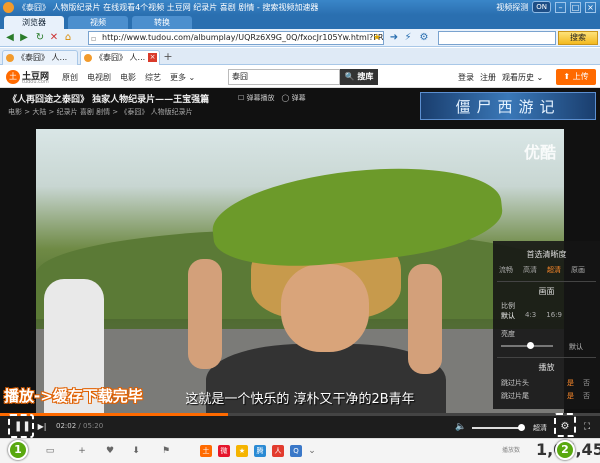 This screenshot has height=463, width=600. I want to click on time-display: 02:02 / 05:20, so click(79, 426).